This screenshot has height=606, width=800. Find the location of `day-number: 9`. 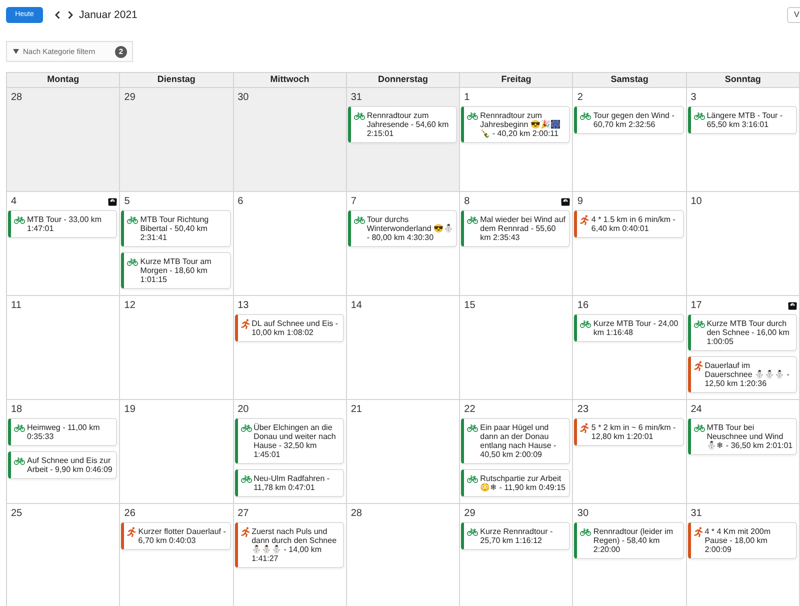

day-number: 9 is located at coordinates (580, 202).